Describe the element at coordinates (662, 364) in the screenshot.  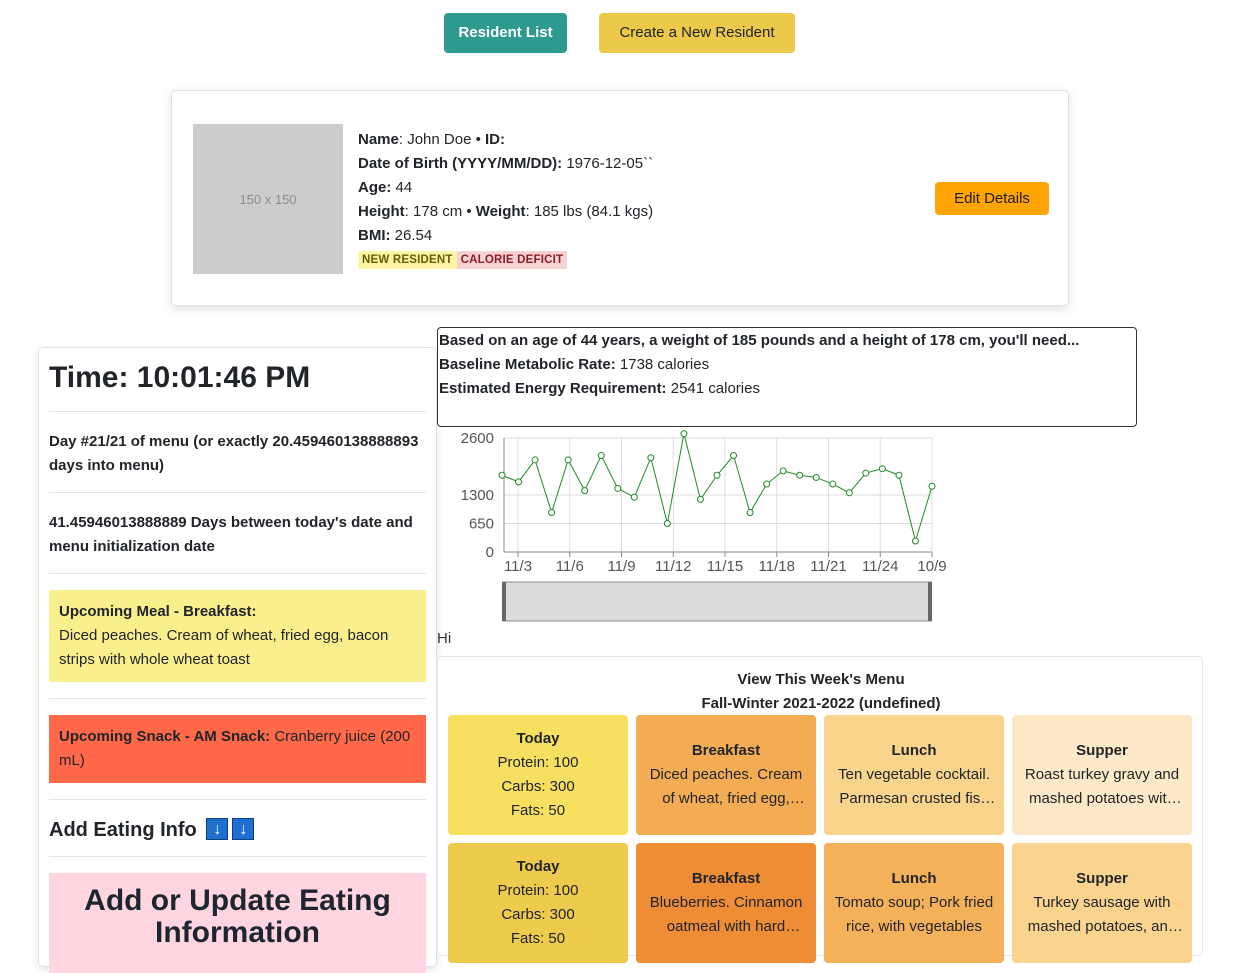
I see `bmr-value: 1738 calories` at that location.